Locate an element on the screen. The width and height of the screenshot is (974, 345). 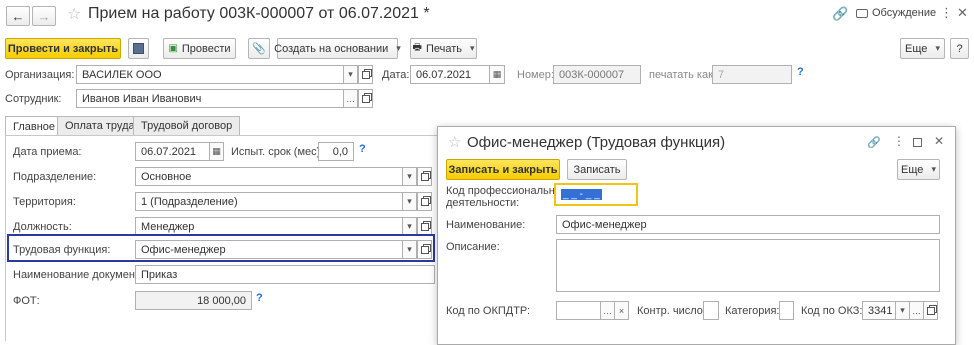
floppy-disk-icon is located at coordinates (138, 48).